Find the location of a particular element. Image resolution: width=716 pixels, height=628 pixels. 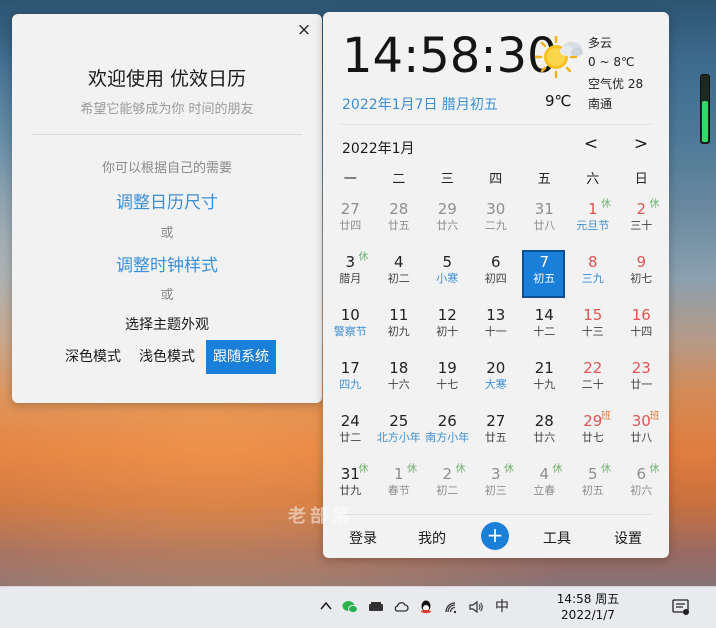

volume-icon is located at coordinates (476, 607).